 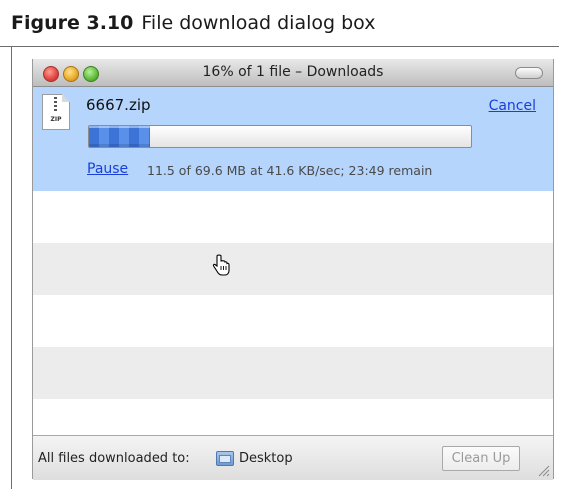 I want to click on folder-icon, so click(x=225, y=458).